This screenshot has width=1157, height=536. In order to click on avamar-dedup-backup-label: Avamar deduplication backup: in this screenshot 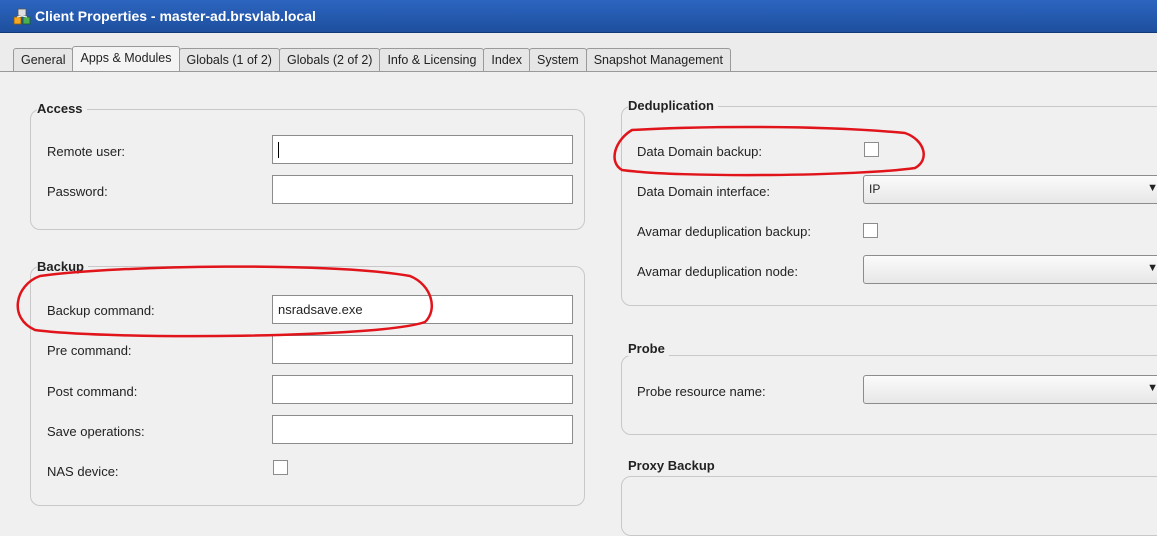, I will do `click(724, 231)`.